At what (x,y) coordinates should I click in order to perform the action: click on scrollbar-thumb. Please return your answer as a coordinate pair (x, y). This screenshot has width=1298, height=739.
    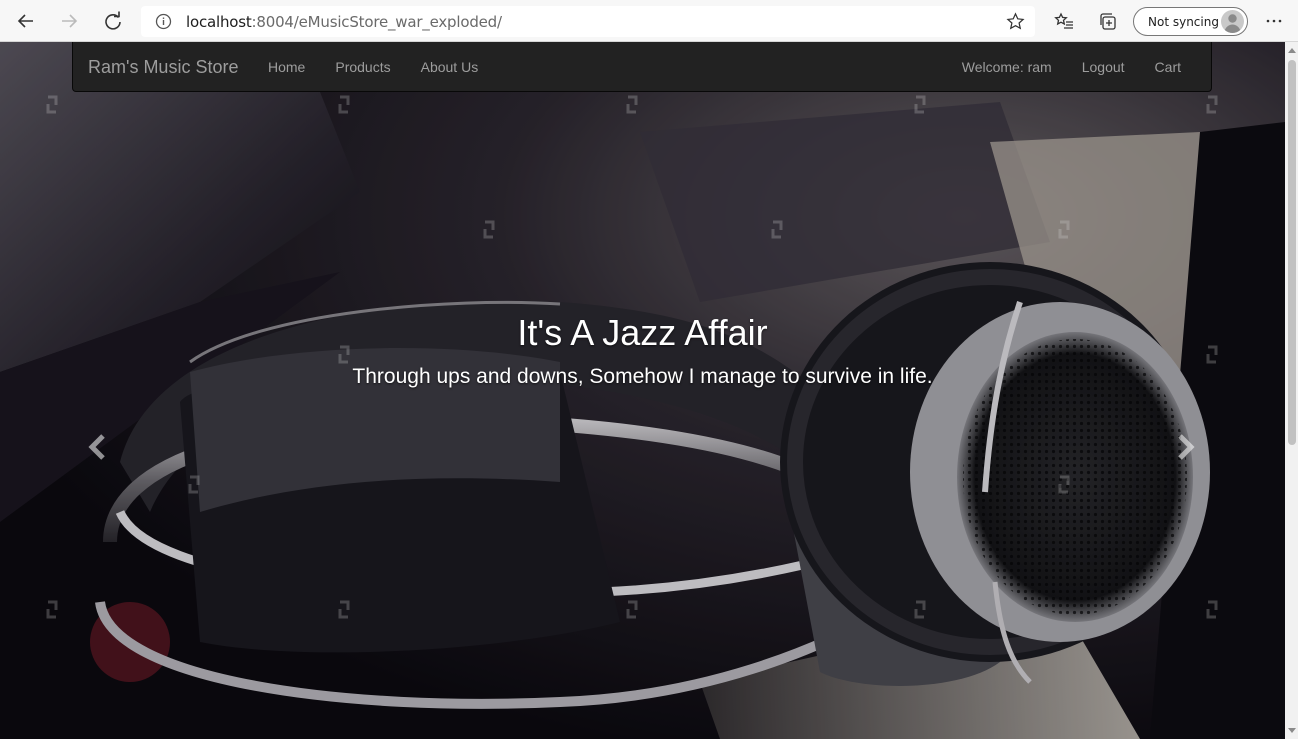
    Looking at the image, I should click on (1292, 252).